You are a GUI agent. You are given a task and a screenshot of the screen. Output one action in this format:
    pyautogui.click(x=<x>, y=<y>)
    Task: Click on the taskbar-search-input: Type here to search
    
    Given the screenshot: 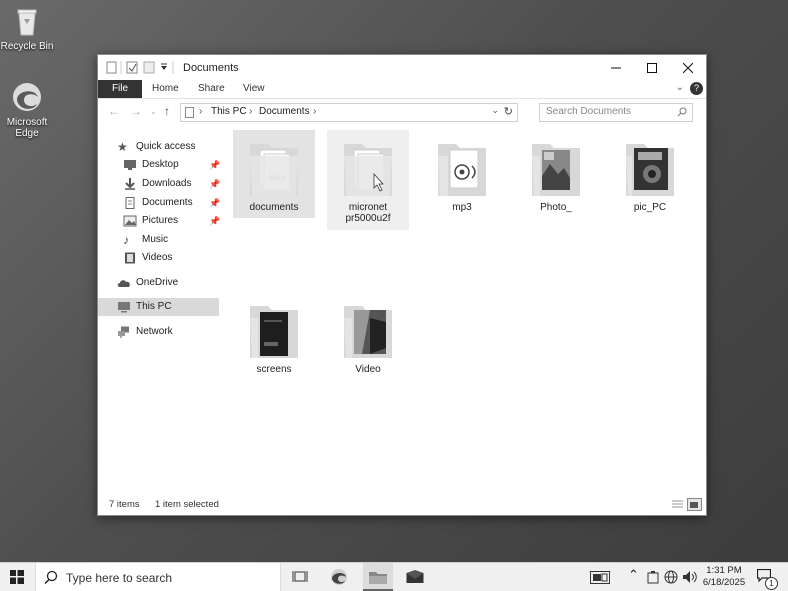 What is the action you would take?
    pyautogui.click(x=119, y=578)
    